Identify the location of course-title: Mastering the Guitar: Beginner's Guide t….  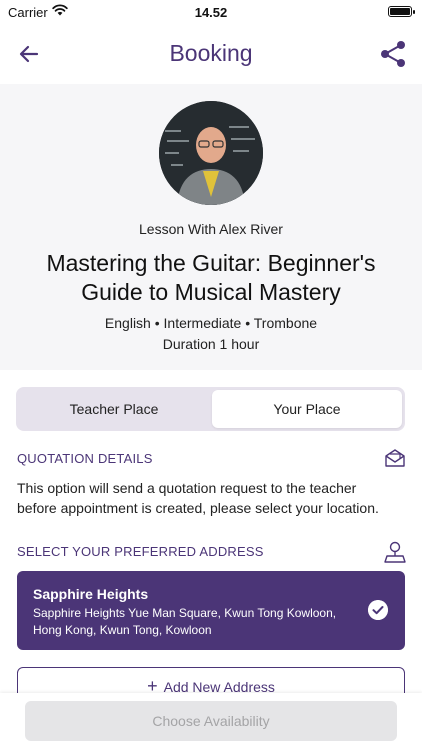
(211, 277).